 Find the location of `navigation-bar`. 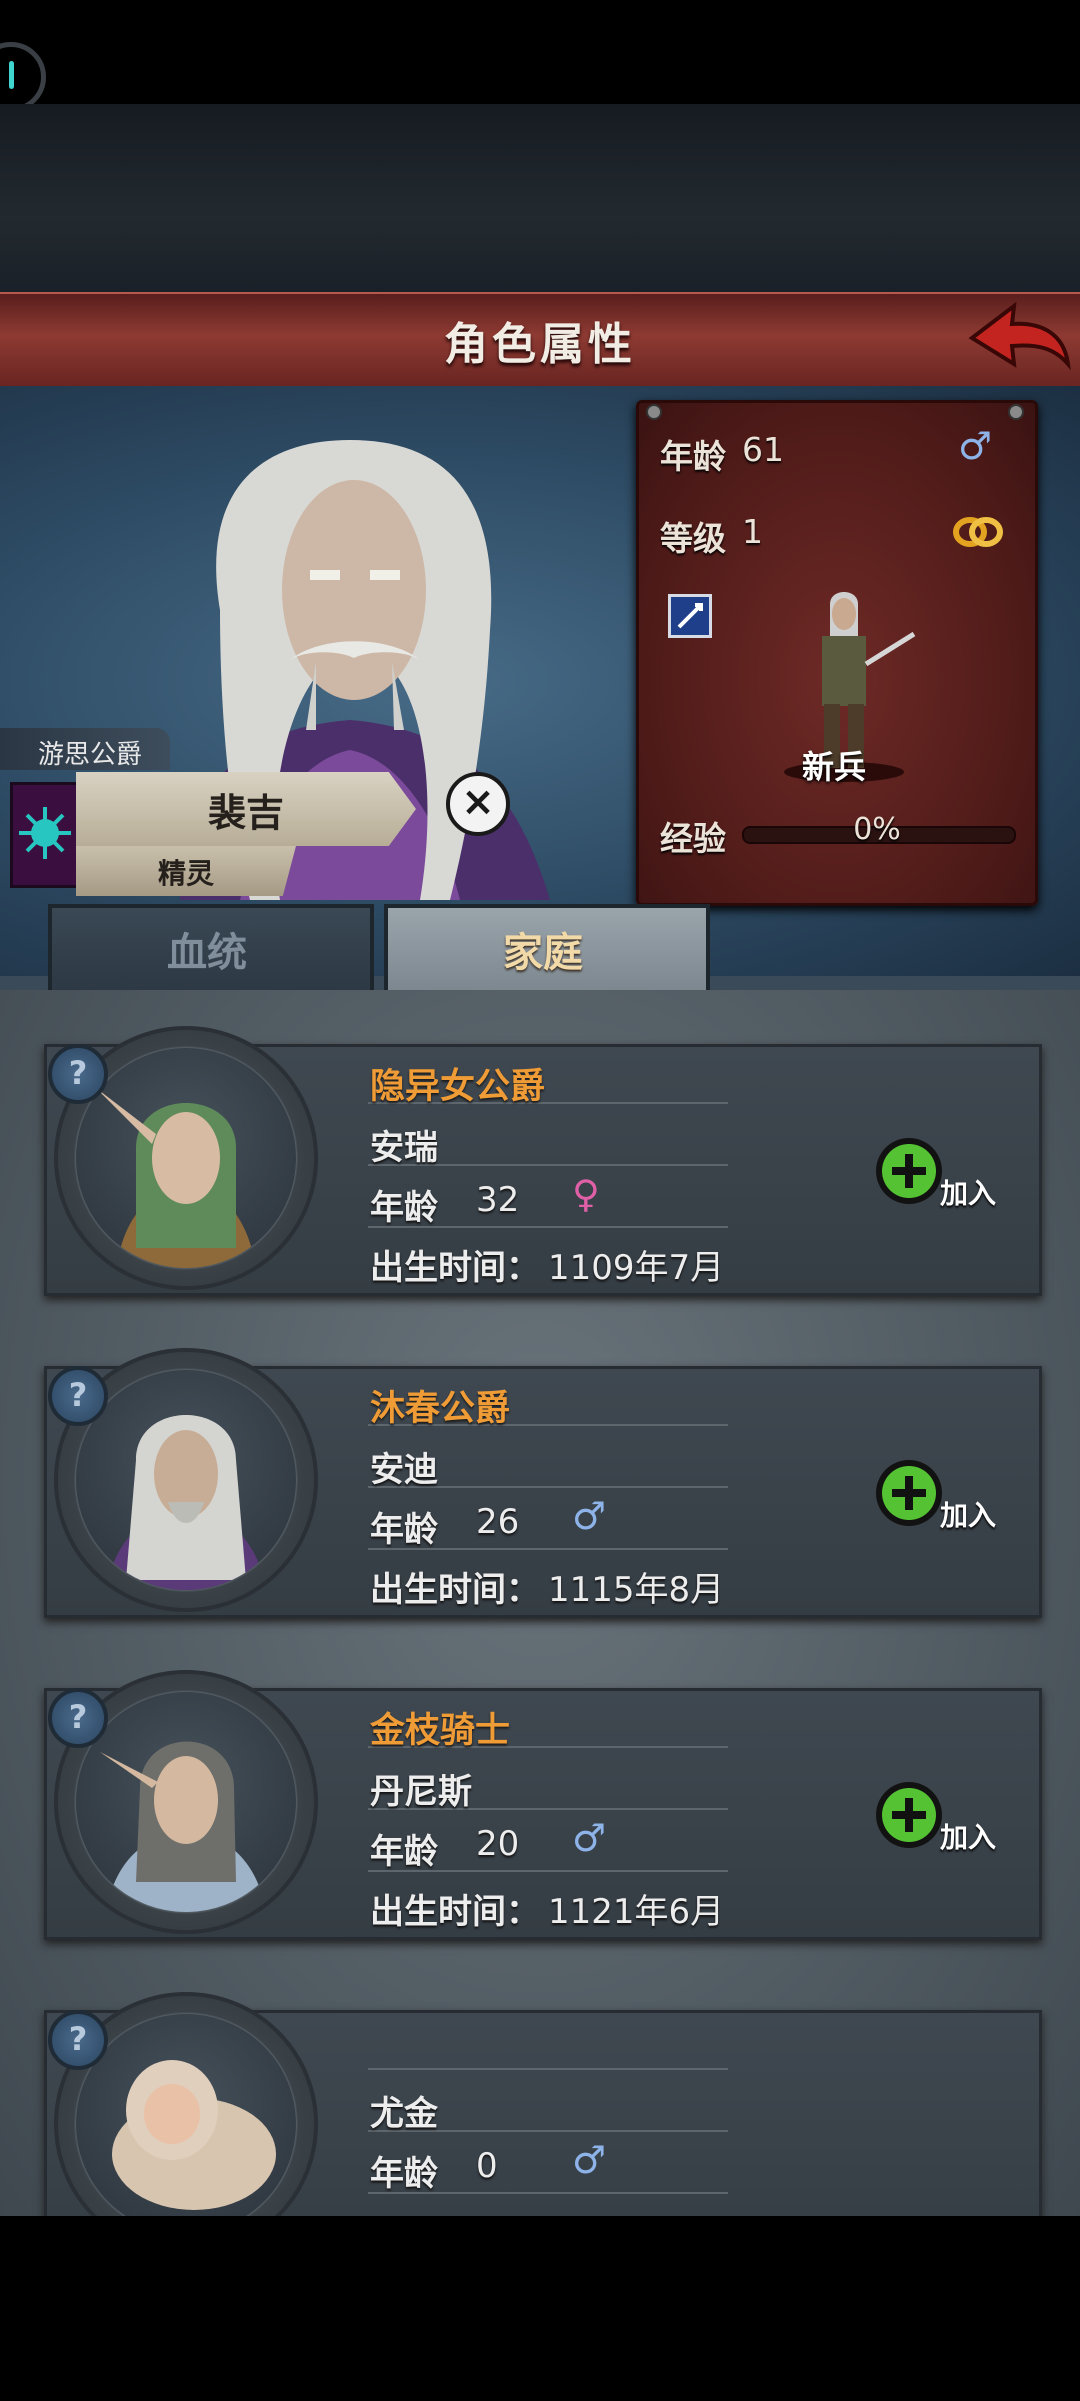

navigation-bar is located at coordinates (540, 2308).